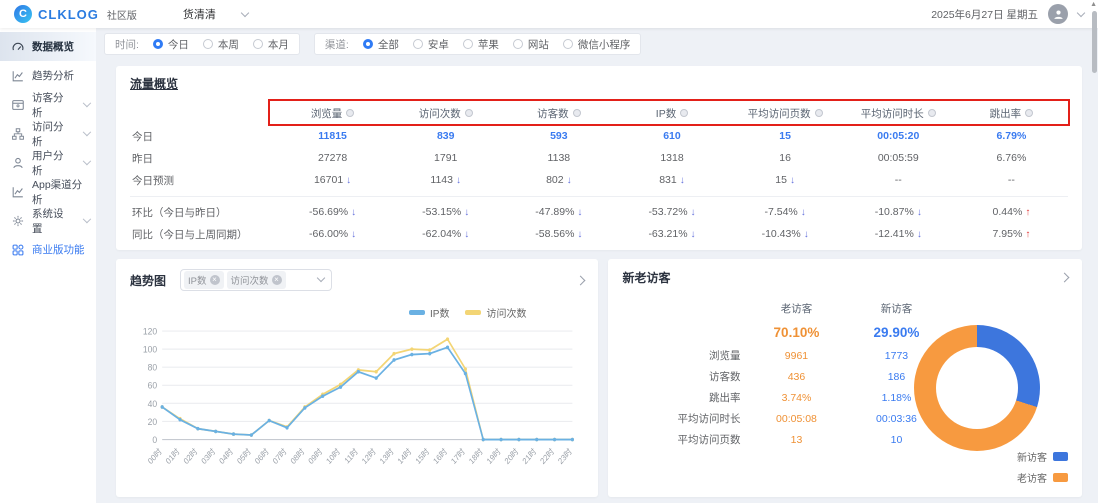 This screenshot has width=1098, height=503. What do you see at coordinates (380, 44) in the screenshot?
I see `channel-option-all: 全部` at bounding box center [380, 44].